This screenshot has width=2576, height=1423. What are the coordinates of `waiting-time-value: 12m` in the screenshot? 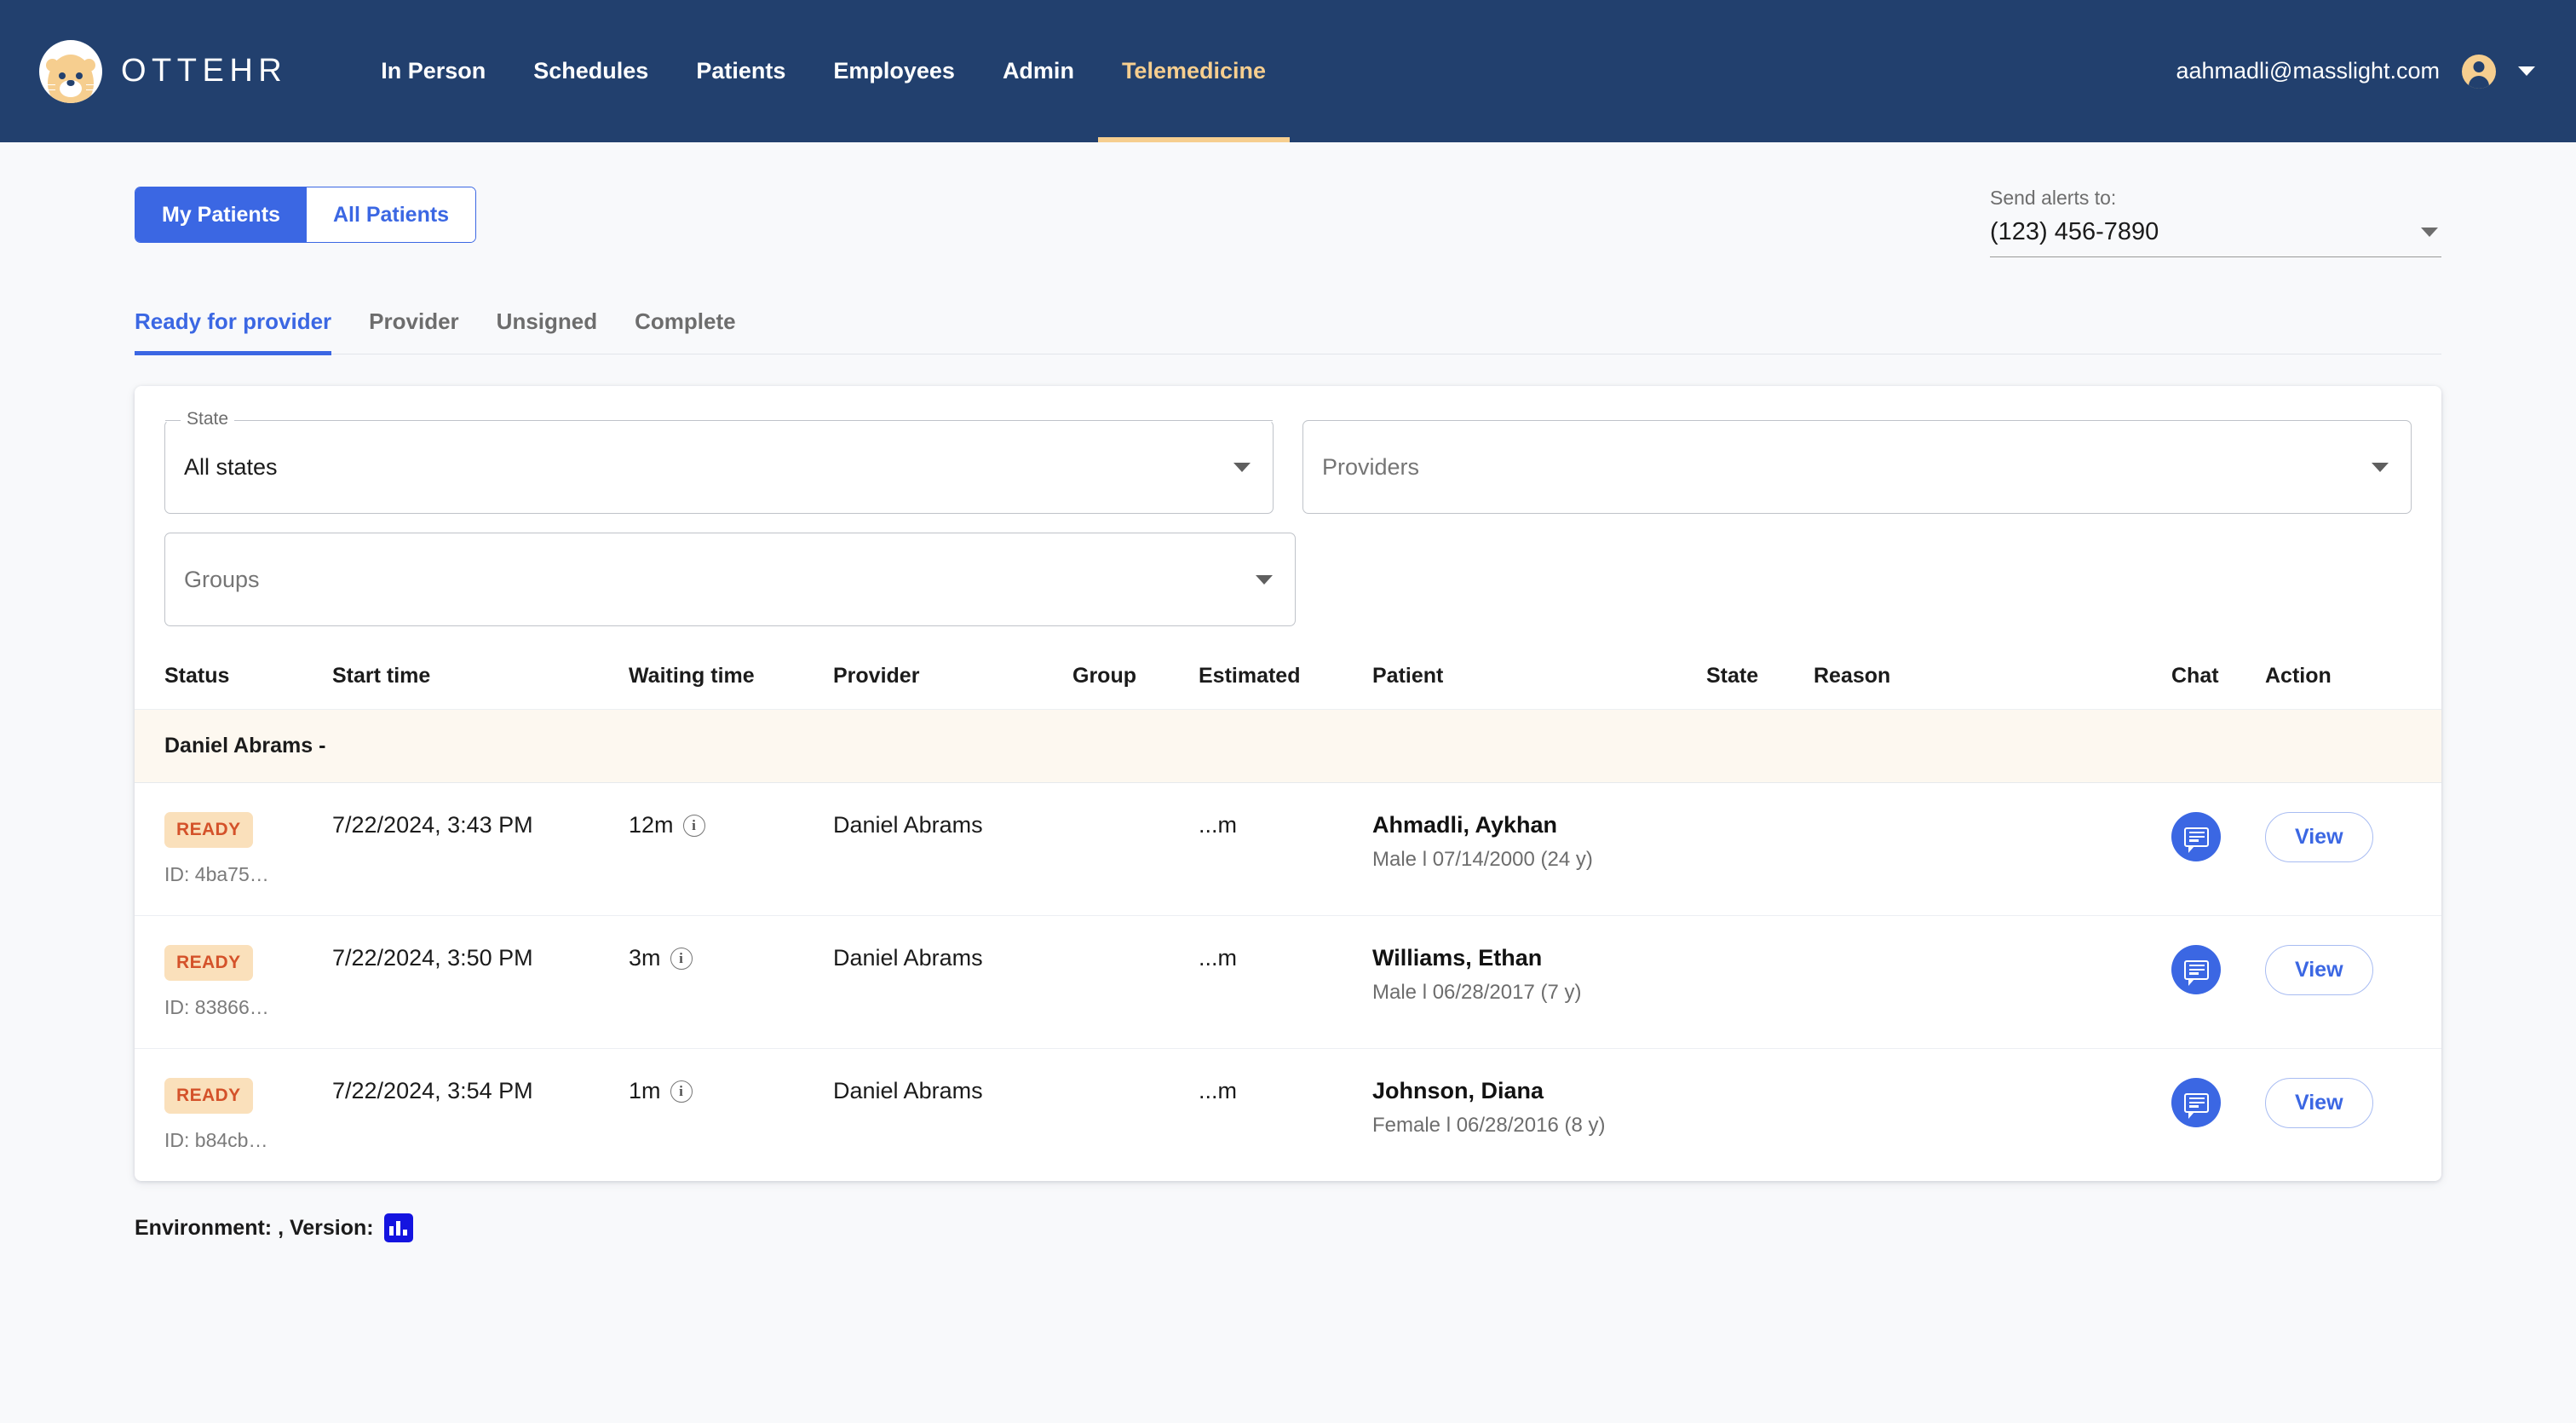 It's located at (651, 825).